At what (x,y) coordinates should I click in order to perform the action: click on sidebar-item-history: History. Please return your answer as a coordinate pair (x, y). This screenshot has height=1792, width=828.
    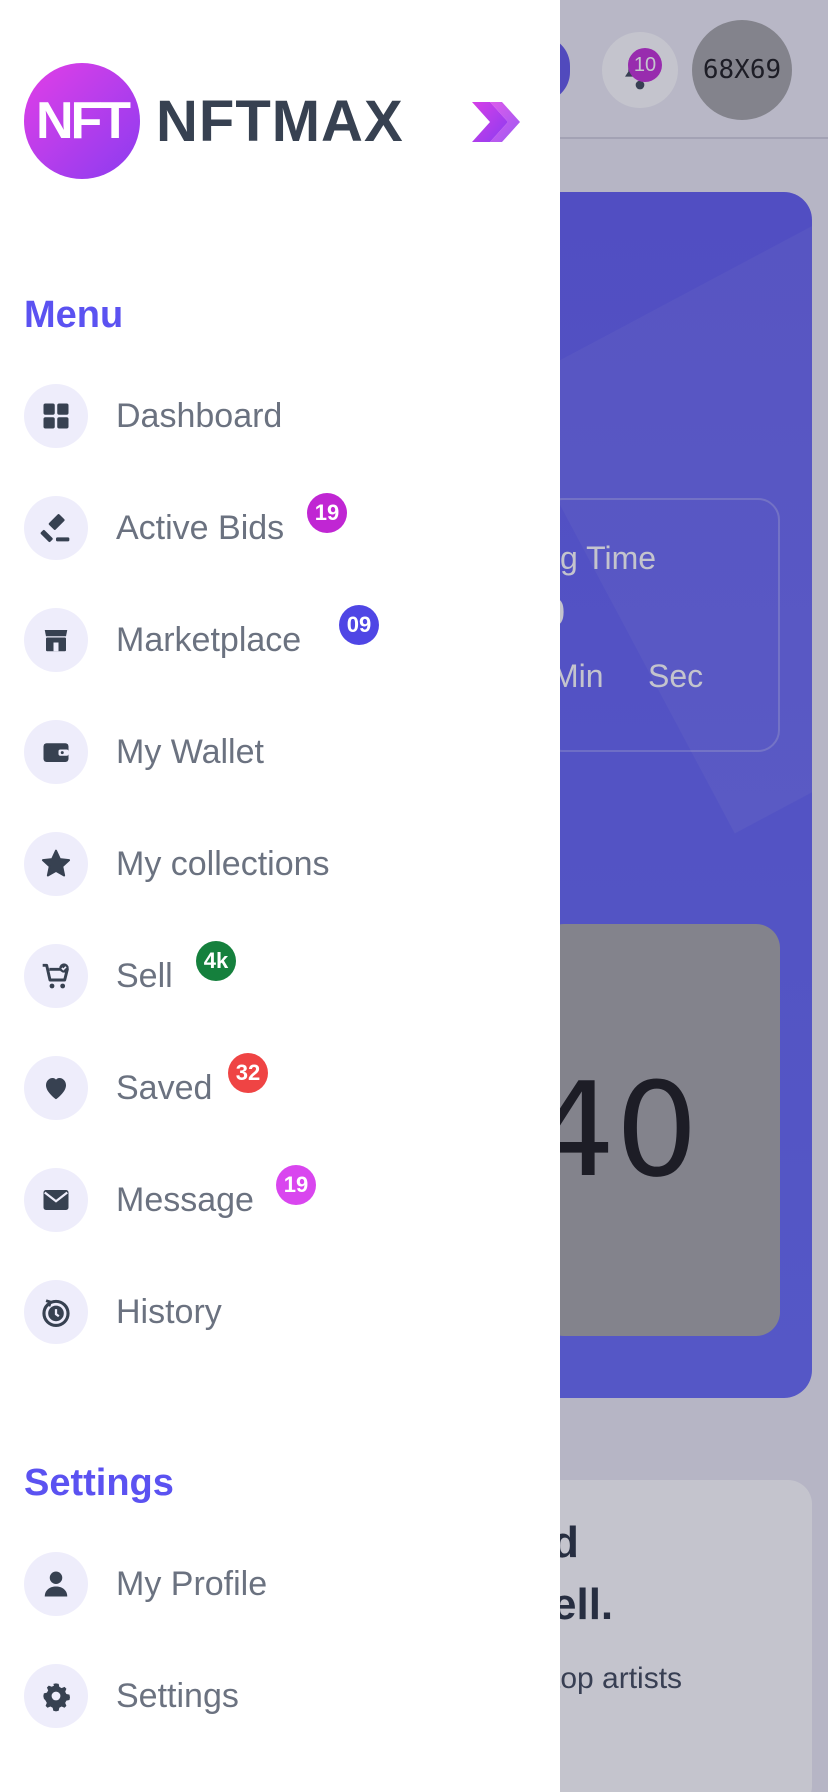
    Looking at the image, I should click on (123, 1312).